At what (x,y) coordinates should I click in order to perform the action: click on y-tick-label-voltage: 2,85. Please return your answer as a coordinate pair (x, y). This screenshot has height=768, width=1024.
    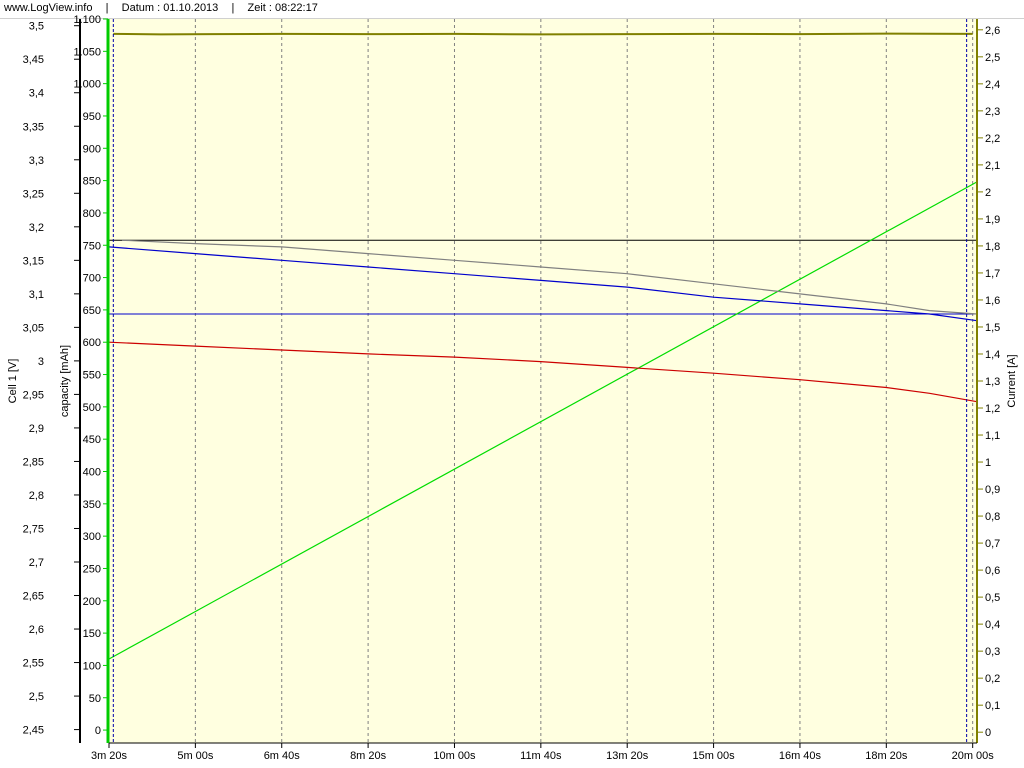
    Looking at the image, I should click on (33, 462).